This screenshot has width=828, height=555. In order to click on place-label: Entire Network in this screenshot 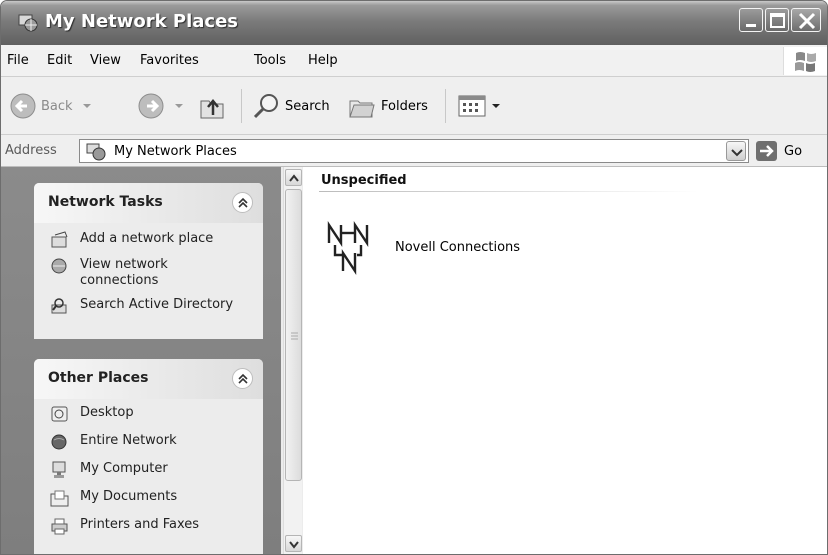, I will do `click(128, 440)`.